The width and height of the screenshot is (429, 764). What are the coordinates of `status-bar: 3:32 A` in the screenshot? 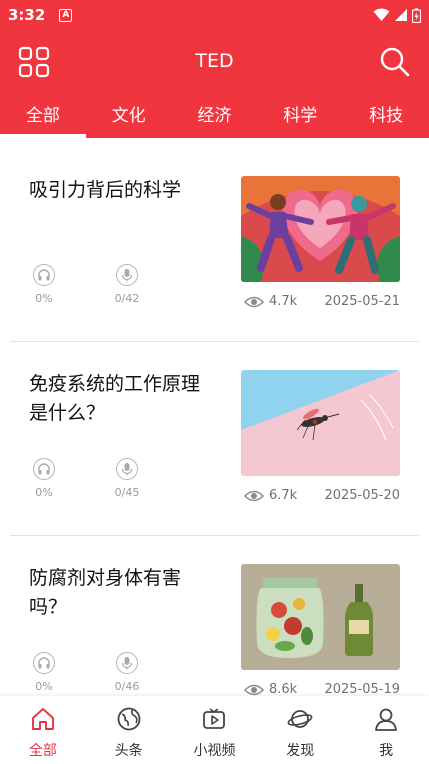 It's located at (214, 15).